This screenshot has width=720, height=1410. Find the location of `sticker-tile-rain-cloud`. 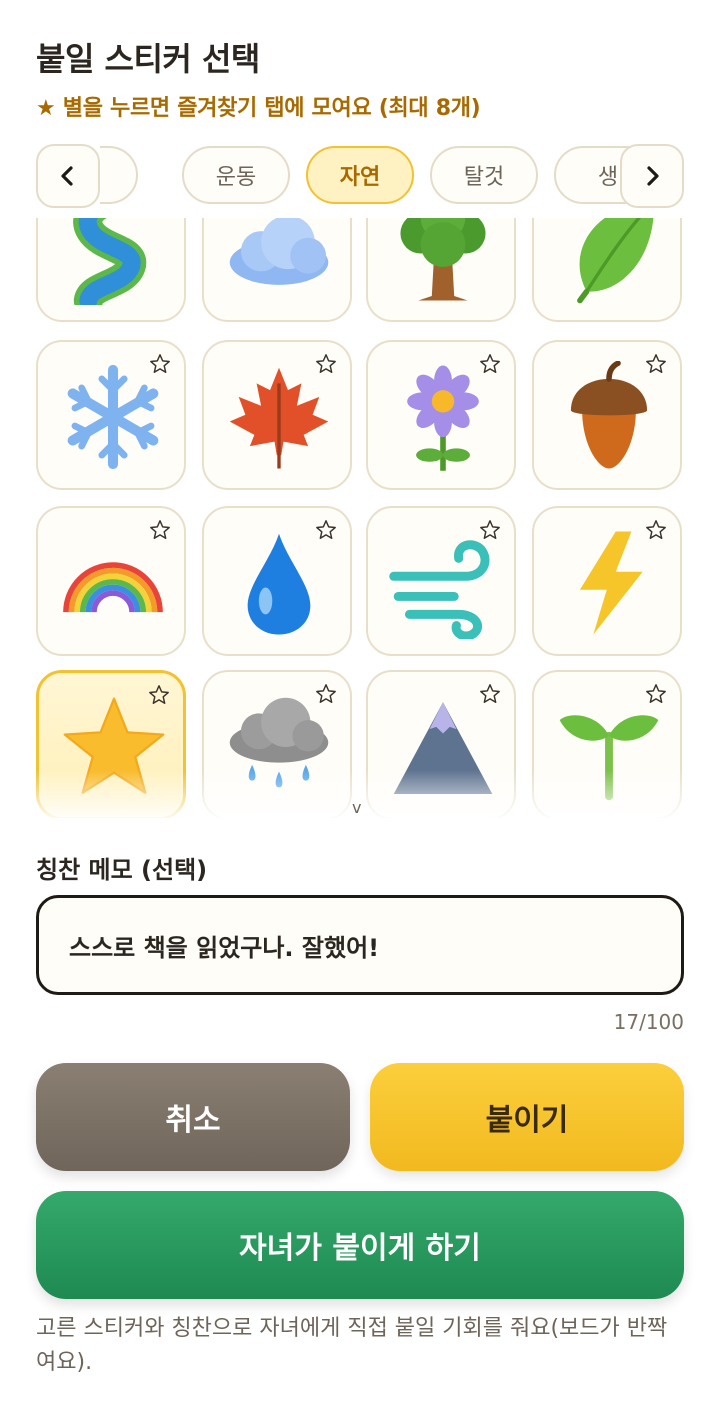

sticker-tile-rain-cloud is located at coordinates (277, 744).